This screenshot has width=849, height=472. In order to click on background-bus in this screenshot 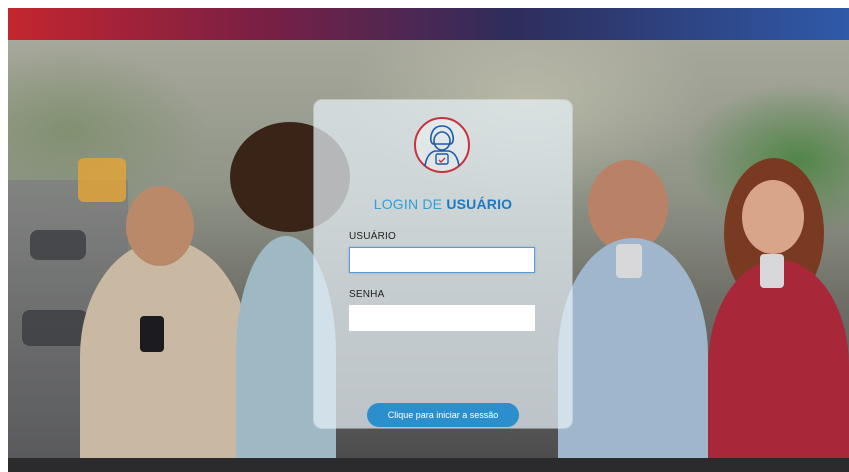, I will do `click(102, 180)`.